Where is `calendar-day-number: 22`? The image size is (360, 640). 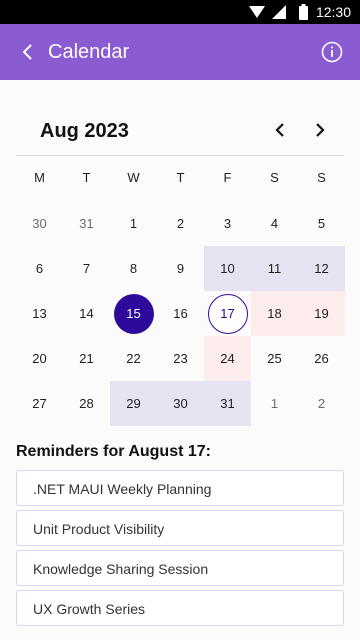 calendar-day-number: 22 is located at coordinates (133, 358).